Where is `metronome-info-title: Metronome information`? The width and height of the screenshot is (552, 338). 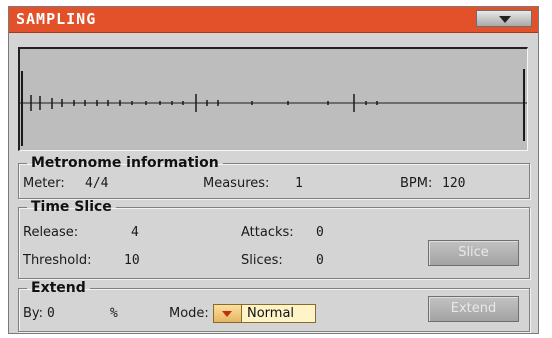
metronome-info-title: Metronome information is located at coordinates (125, 163).